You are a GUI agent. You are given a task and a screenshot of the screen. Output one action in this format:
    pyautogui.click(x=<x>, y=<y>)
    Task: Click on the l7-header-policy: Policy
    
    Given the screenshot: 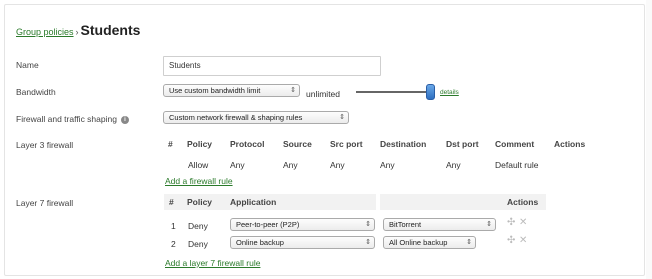 What is the action you would take?
    pyautogui.click(x=200, y=202)
    